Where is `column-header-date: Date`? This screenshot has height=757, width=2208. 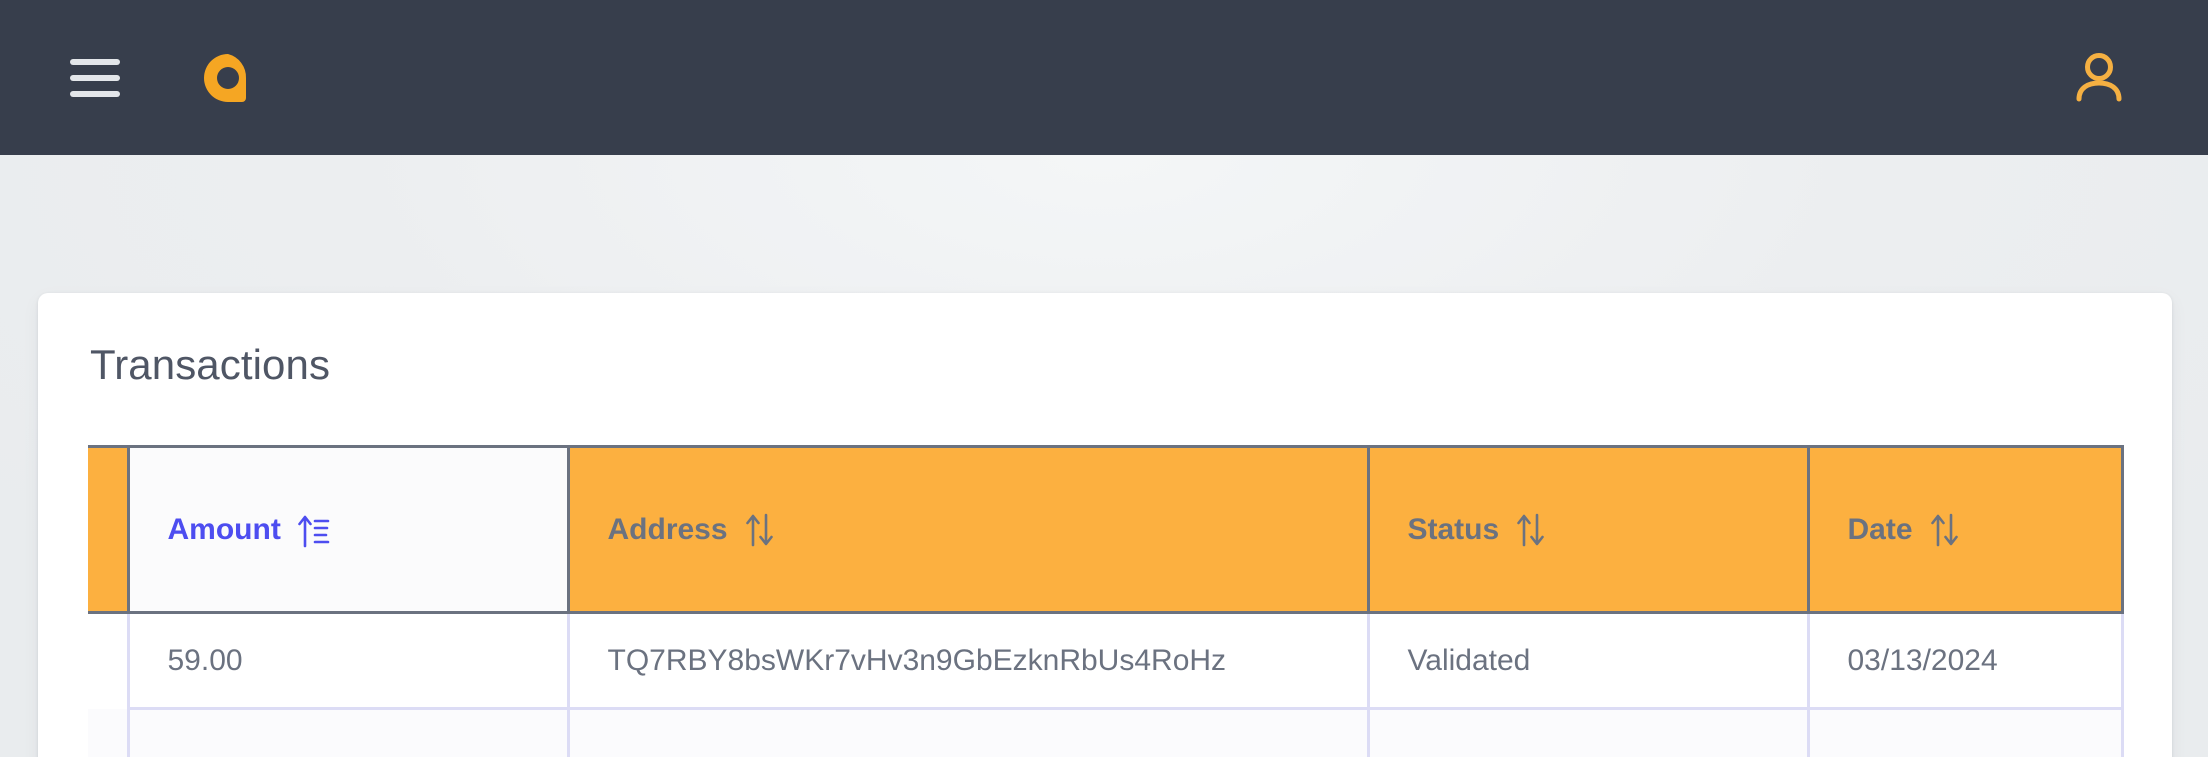 column-header-date: Date is located at coordinates (1965, 529).